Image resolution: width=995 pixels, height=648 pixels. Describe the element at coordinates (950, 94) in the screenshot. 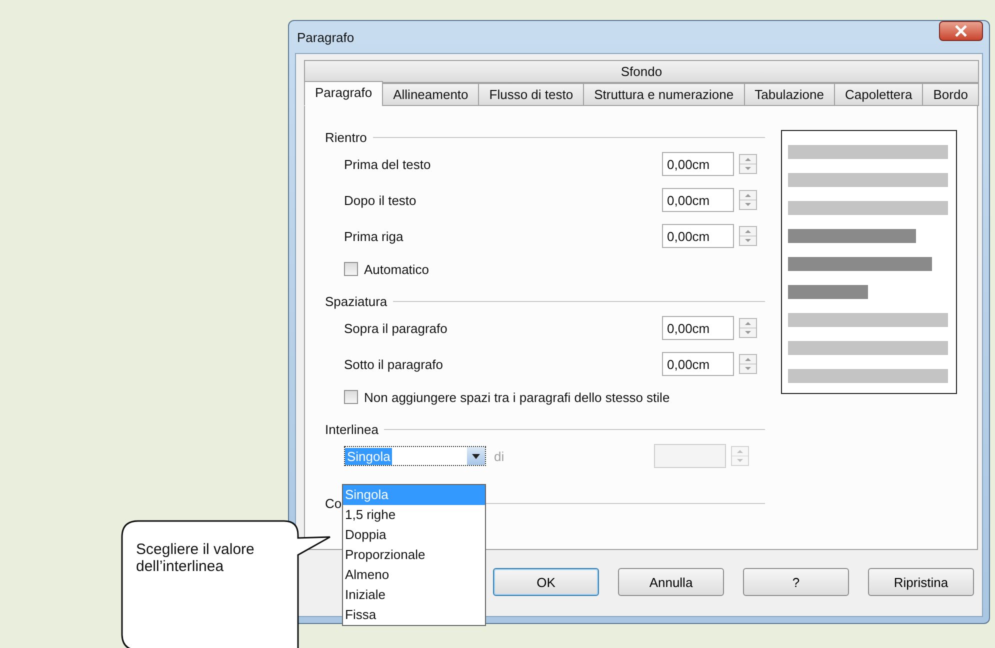

I see `tab: Bordo` at that location.